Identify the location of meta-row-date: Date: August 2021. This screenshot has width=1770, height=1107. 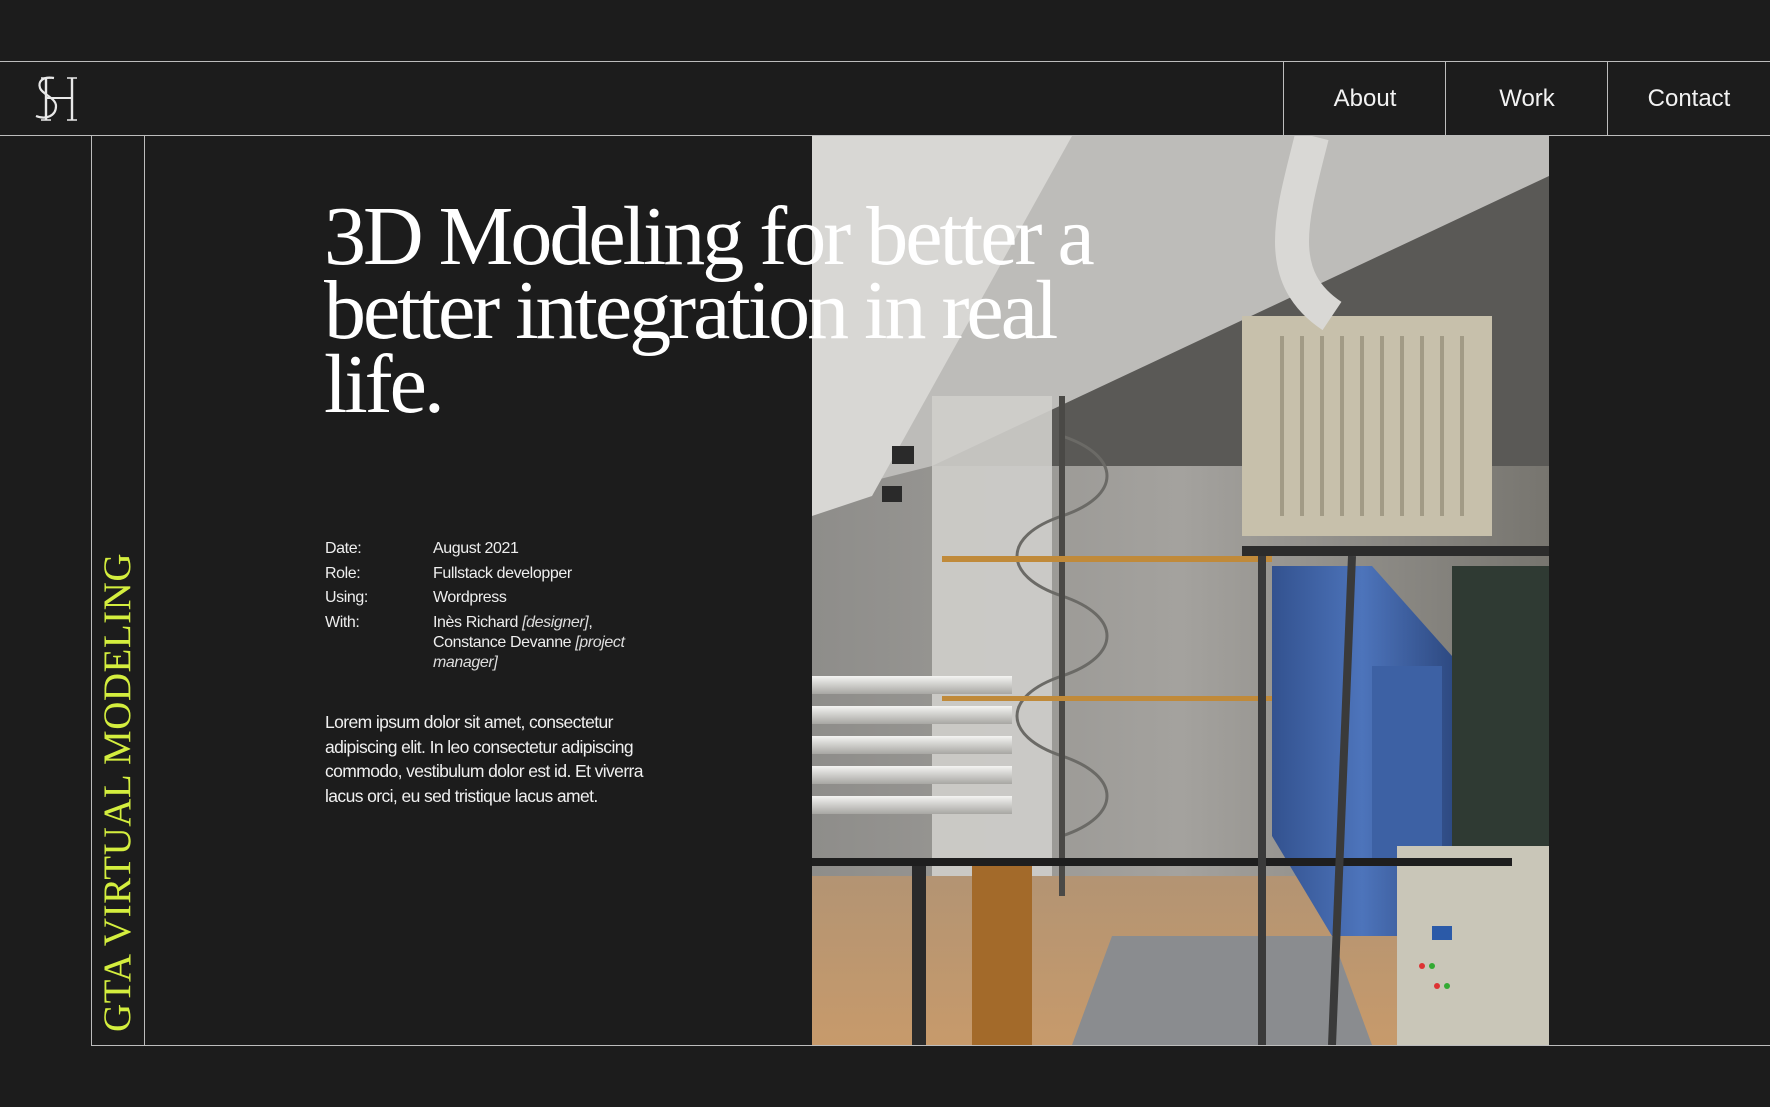
(494, 549).